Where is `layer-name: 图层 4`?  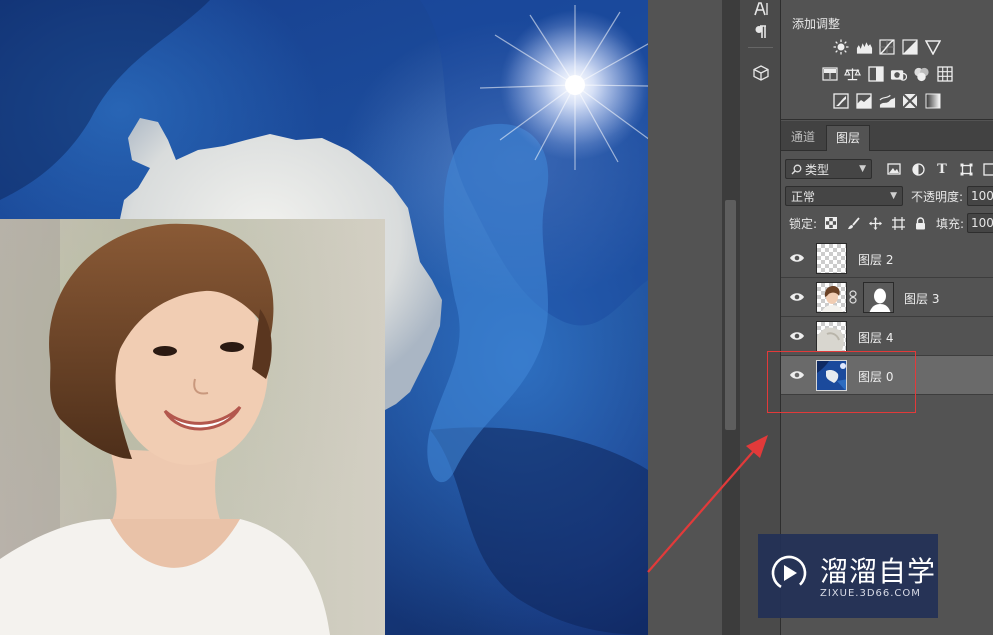
layer-name: 图层 4 is located at coordinates (876, 338).